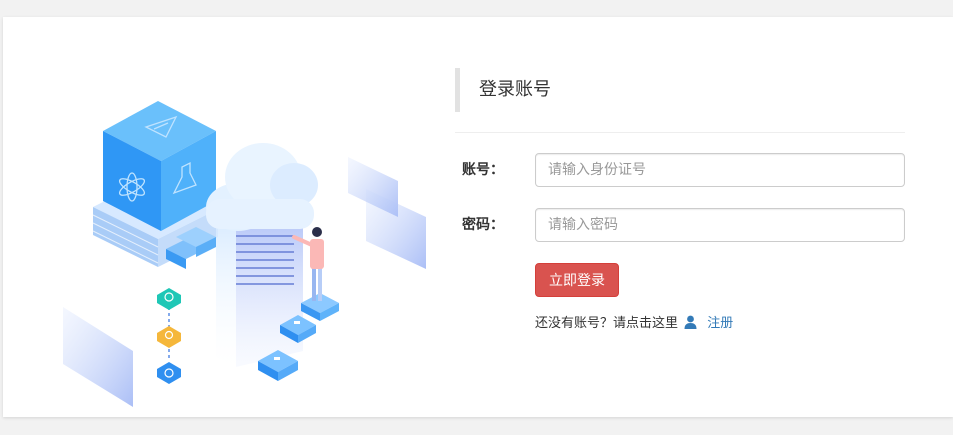  Describe the element at coordinates (720, 170) in the screenshot. I see `account-input` at that location.